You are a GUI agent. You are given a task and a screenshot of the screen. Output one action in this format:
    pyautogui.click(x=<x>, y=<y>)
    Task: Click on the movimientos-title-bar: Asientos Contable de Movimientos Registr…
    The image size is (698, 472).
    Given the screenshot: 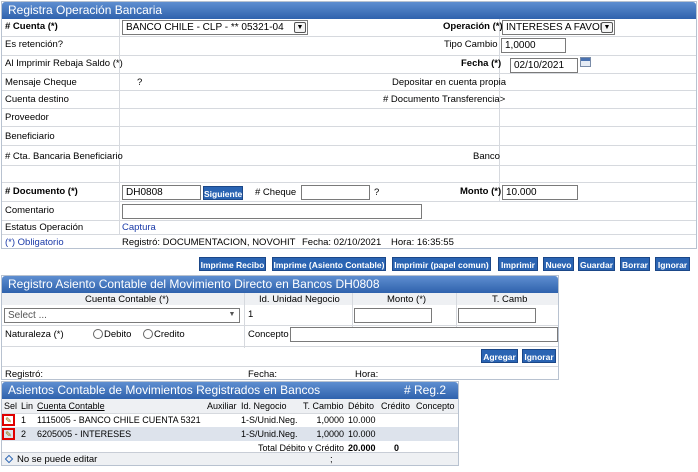 What is the action you would take?
    pyautogui.click(x=230, y=390)
    